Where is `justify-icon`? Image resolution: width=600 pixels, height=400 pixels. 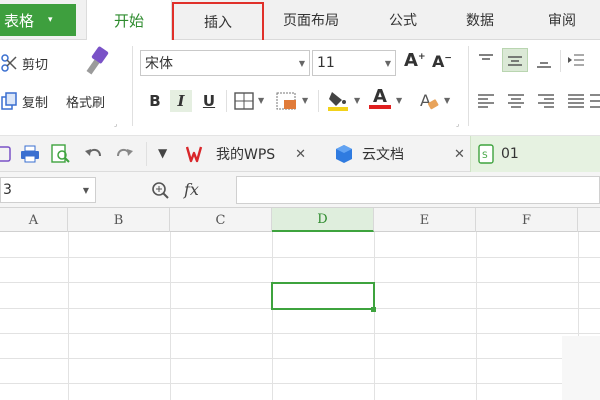
justify-icon is located at coordinates (576, 101).